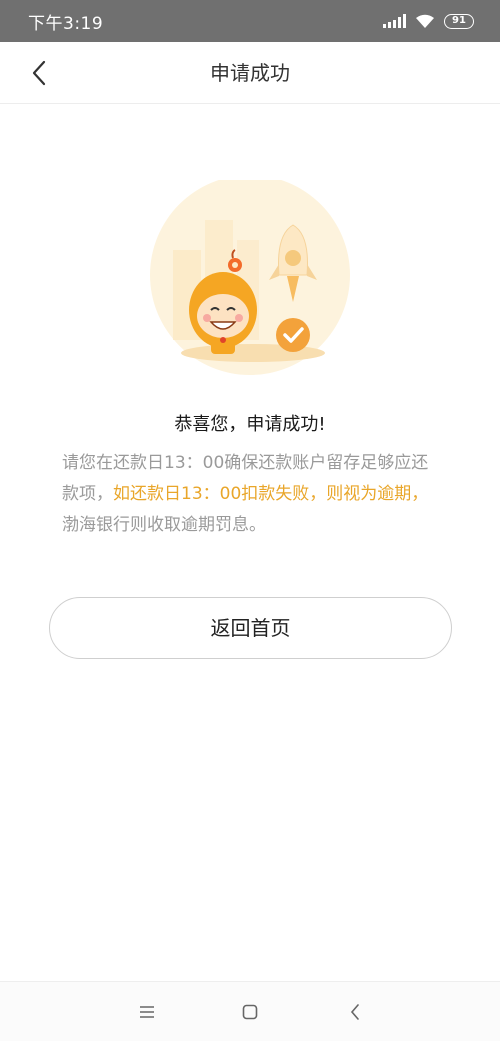 This screenshot has width=500, height=1041. What do you see at coordinates (164, 525) in the screenshot?
I see `notice-text-end: 渤海银行则收取逾期罚息。` at bounding box center [164, 525].